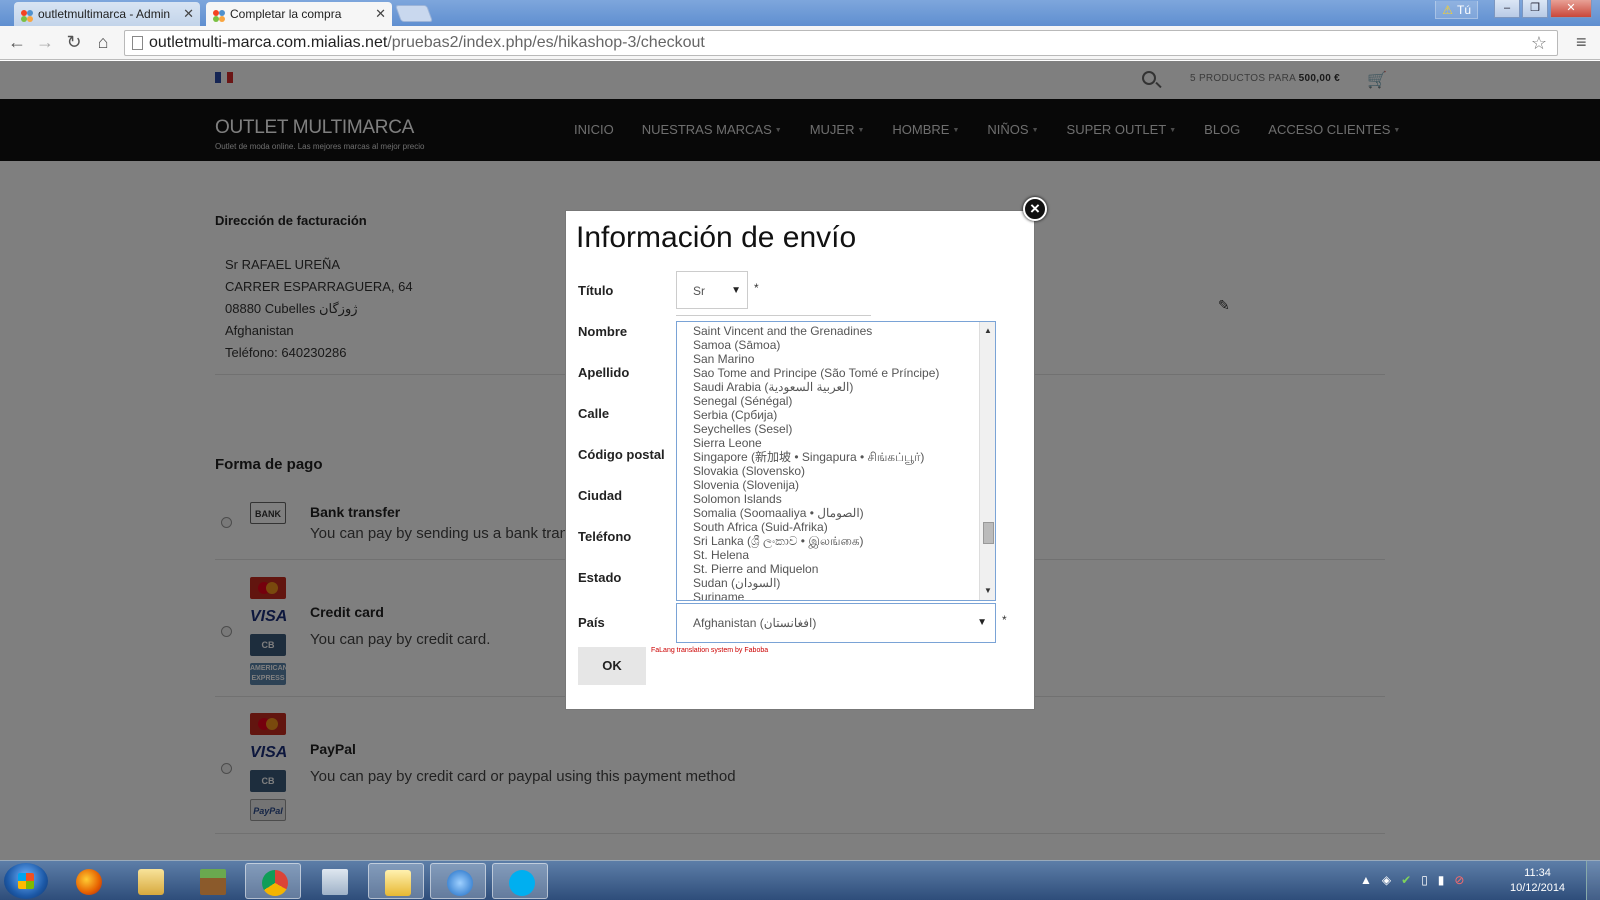  Describe the element at coordinates (396, 881) in the screenshot. I see `outlook-taskbar-icon` at that location.